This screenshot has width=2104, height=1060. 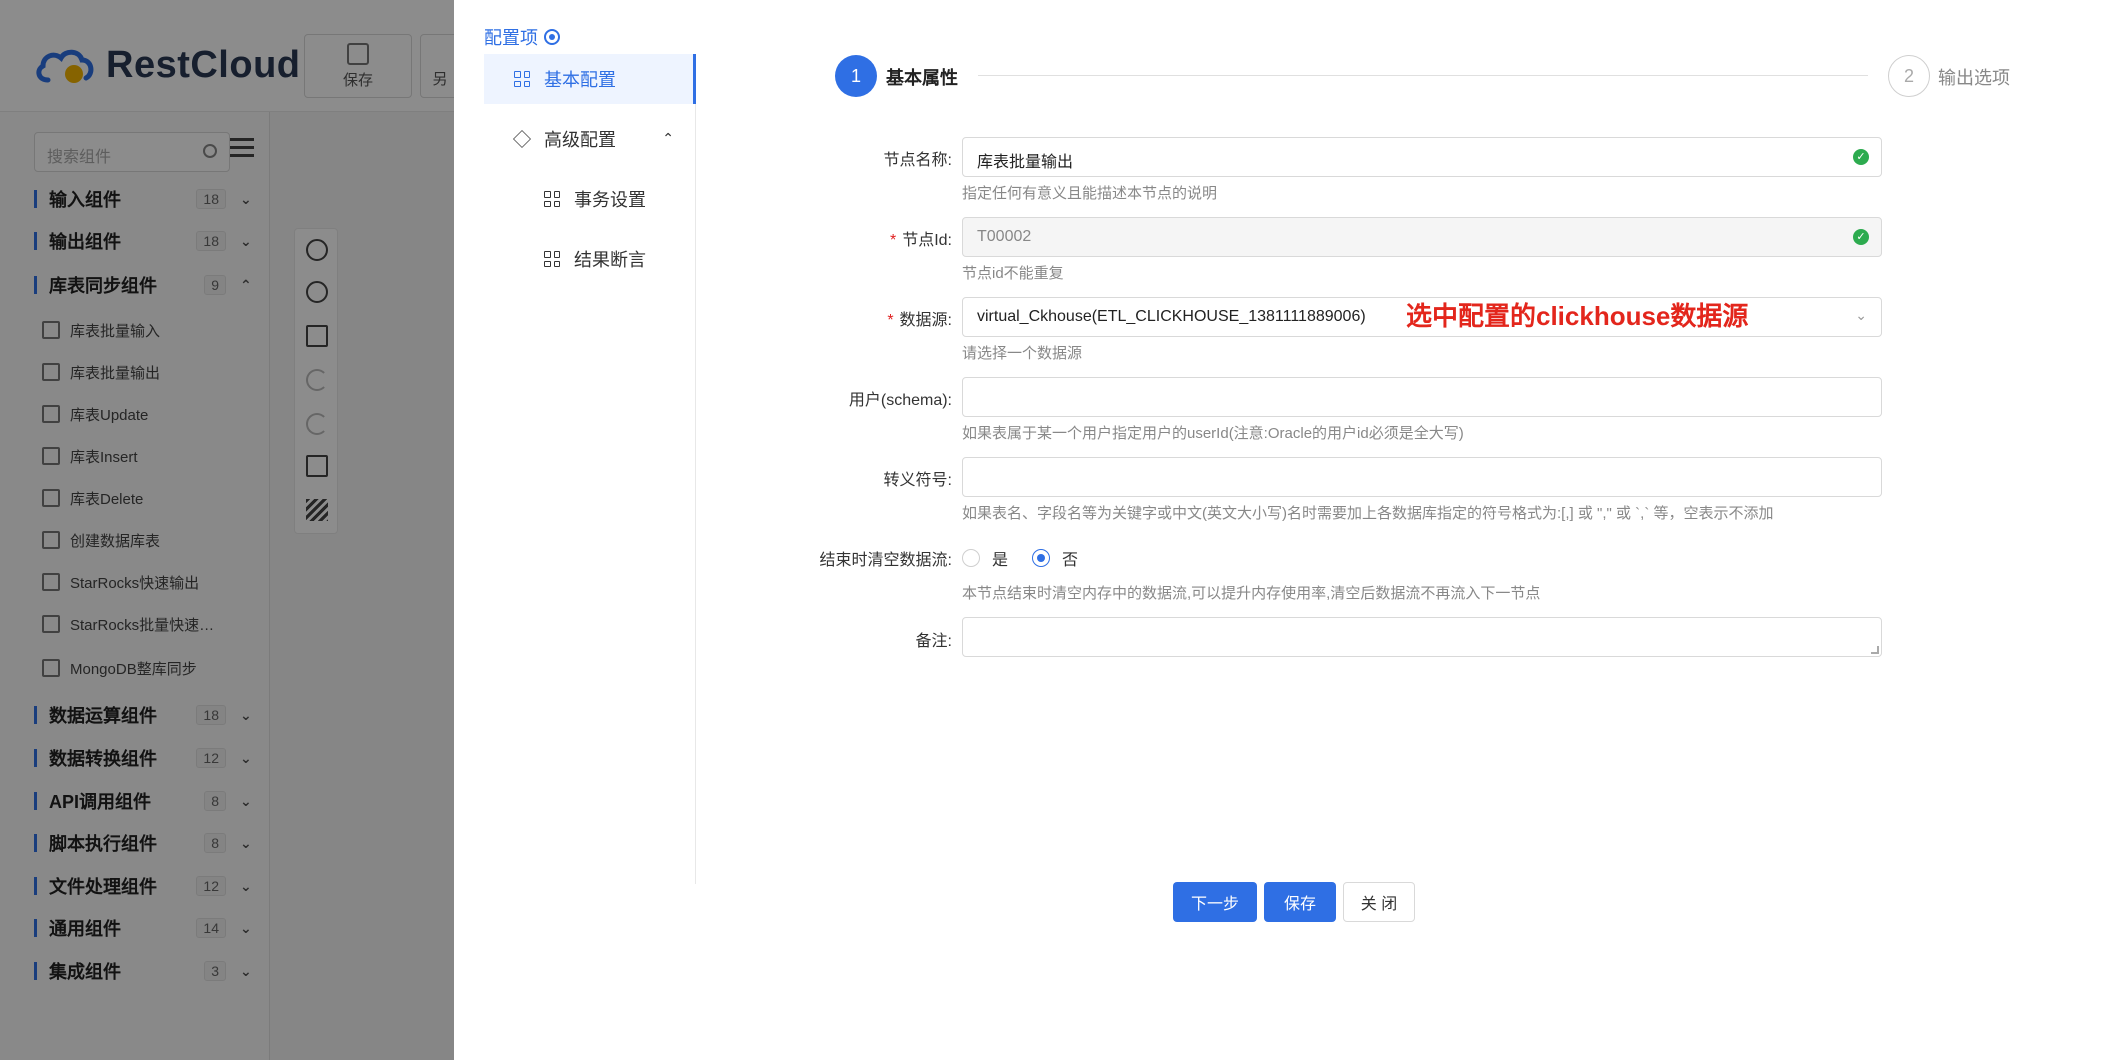 What do you see at coordinates (933, 641) in the screenshot?
I see `remark-label: 备注:` at bounding box center [933, 641].